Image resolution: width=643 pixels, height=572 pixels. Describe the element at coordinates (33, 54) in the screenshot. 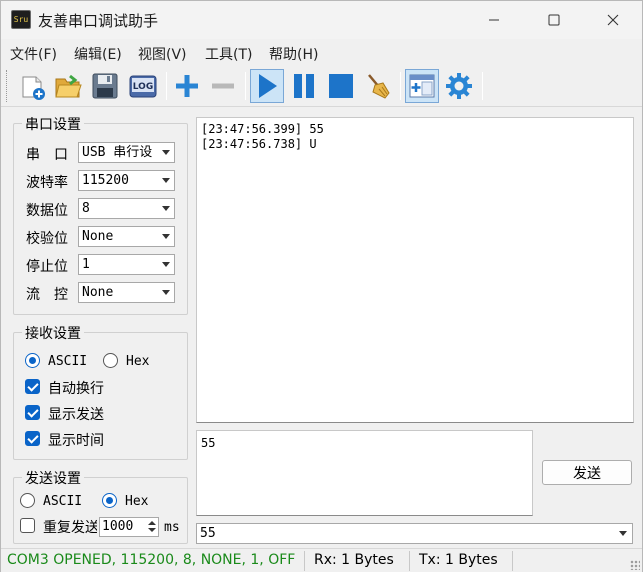

I see `menu-file: 文件(F)` at that location.